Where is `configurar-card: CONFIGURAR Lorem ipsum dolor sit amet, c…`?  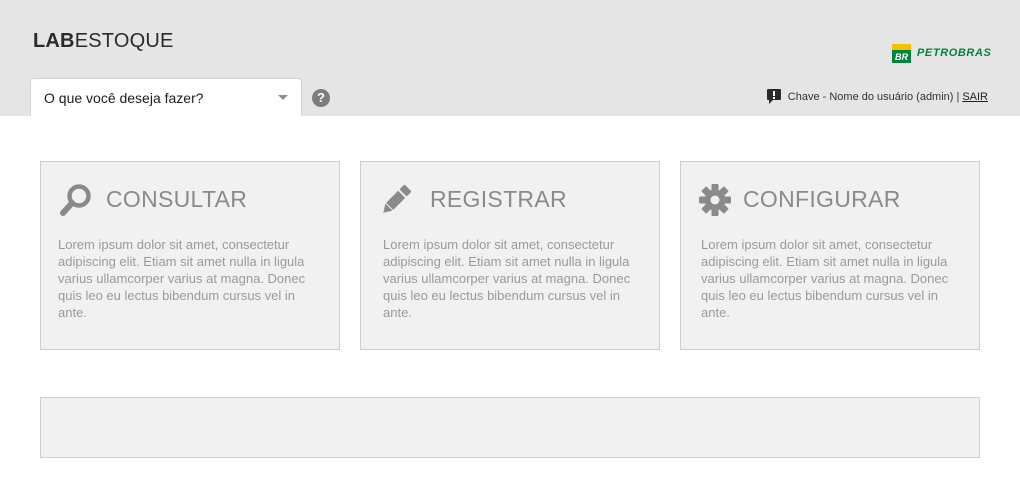
configurar-card: CONFIGURAR Lorem ipsum dolor sit amet, c… is located at coordinates (830, 255).